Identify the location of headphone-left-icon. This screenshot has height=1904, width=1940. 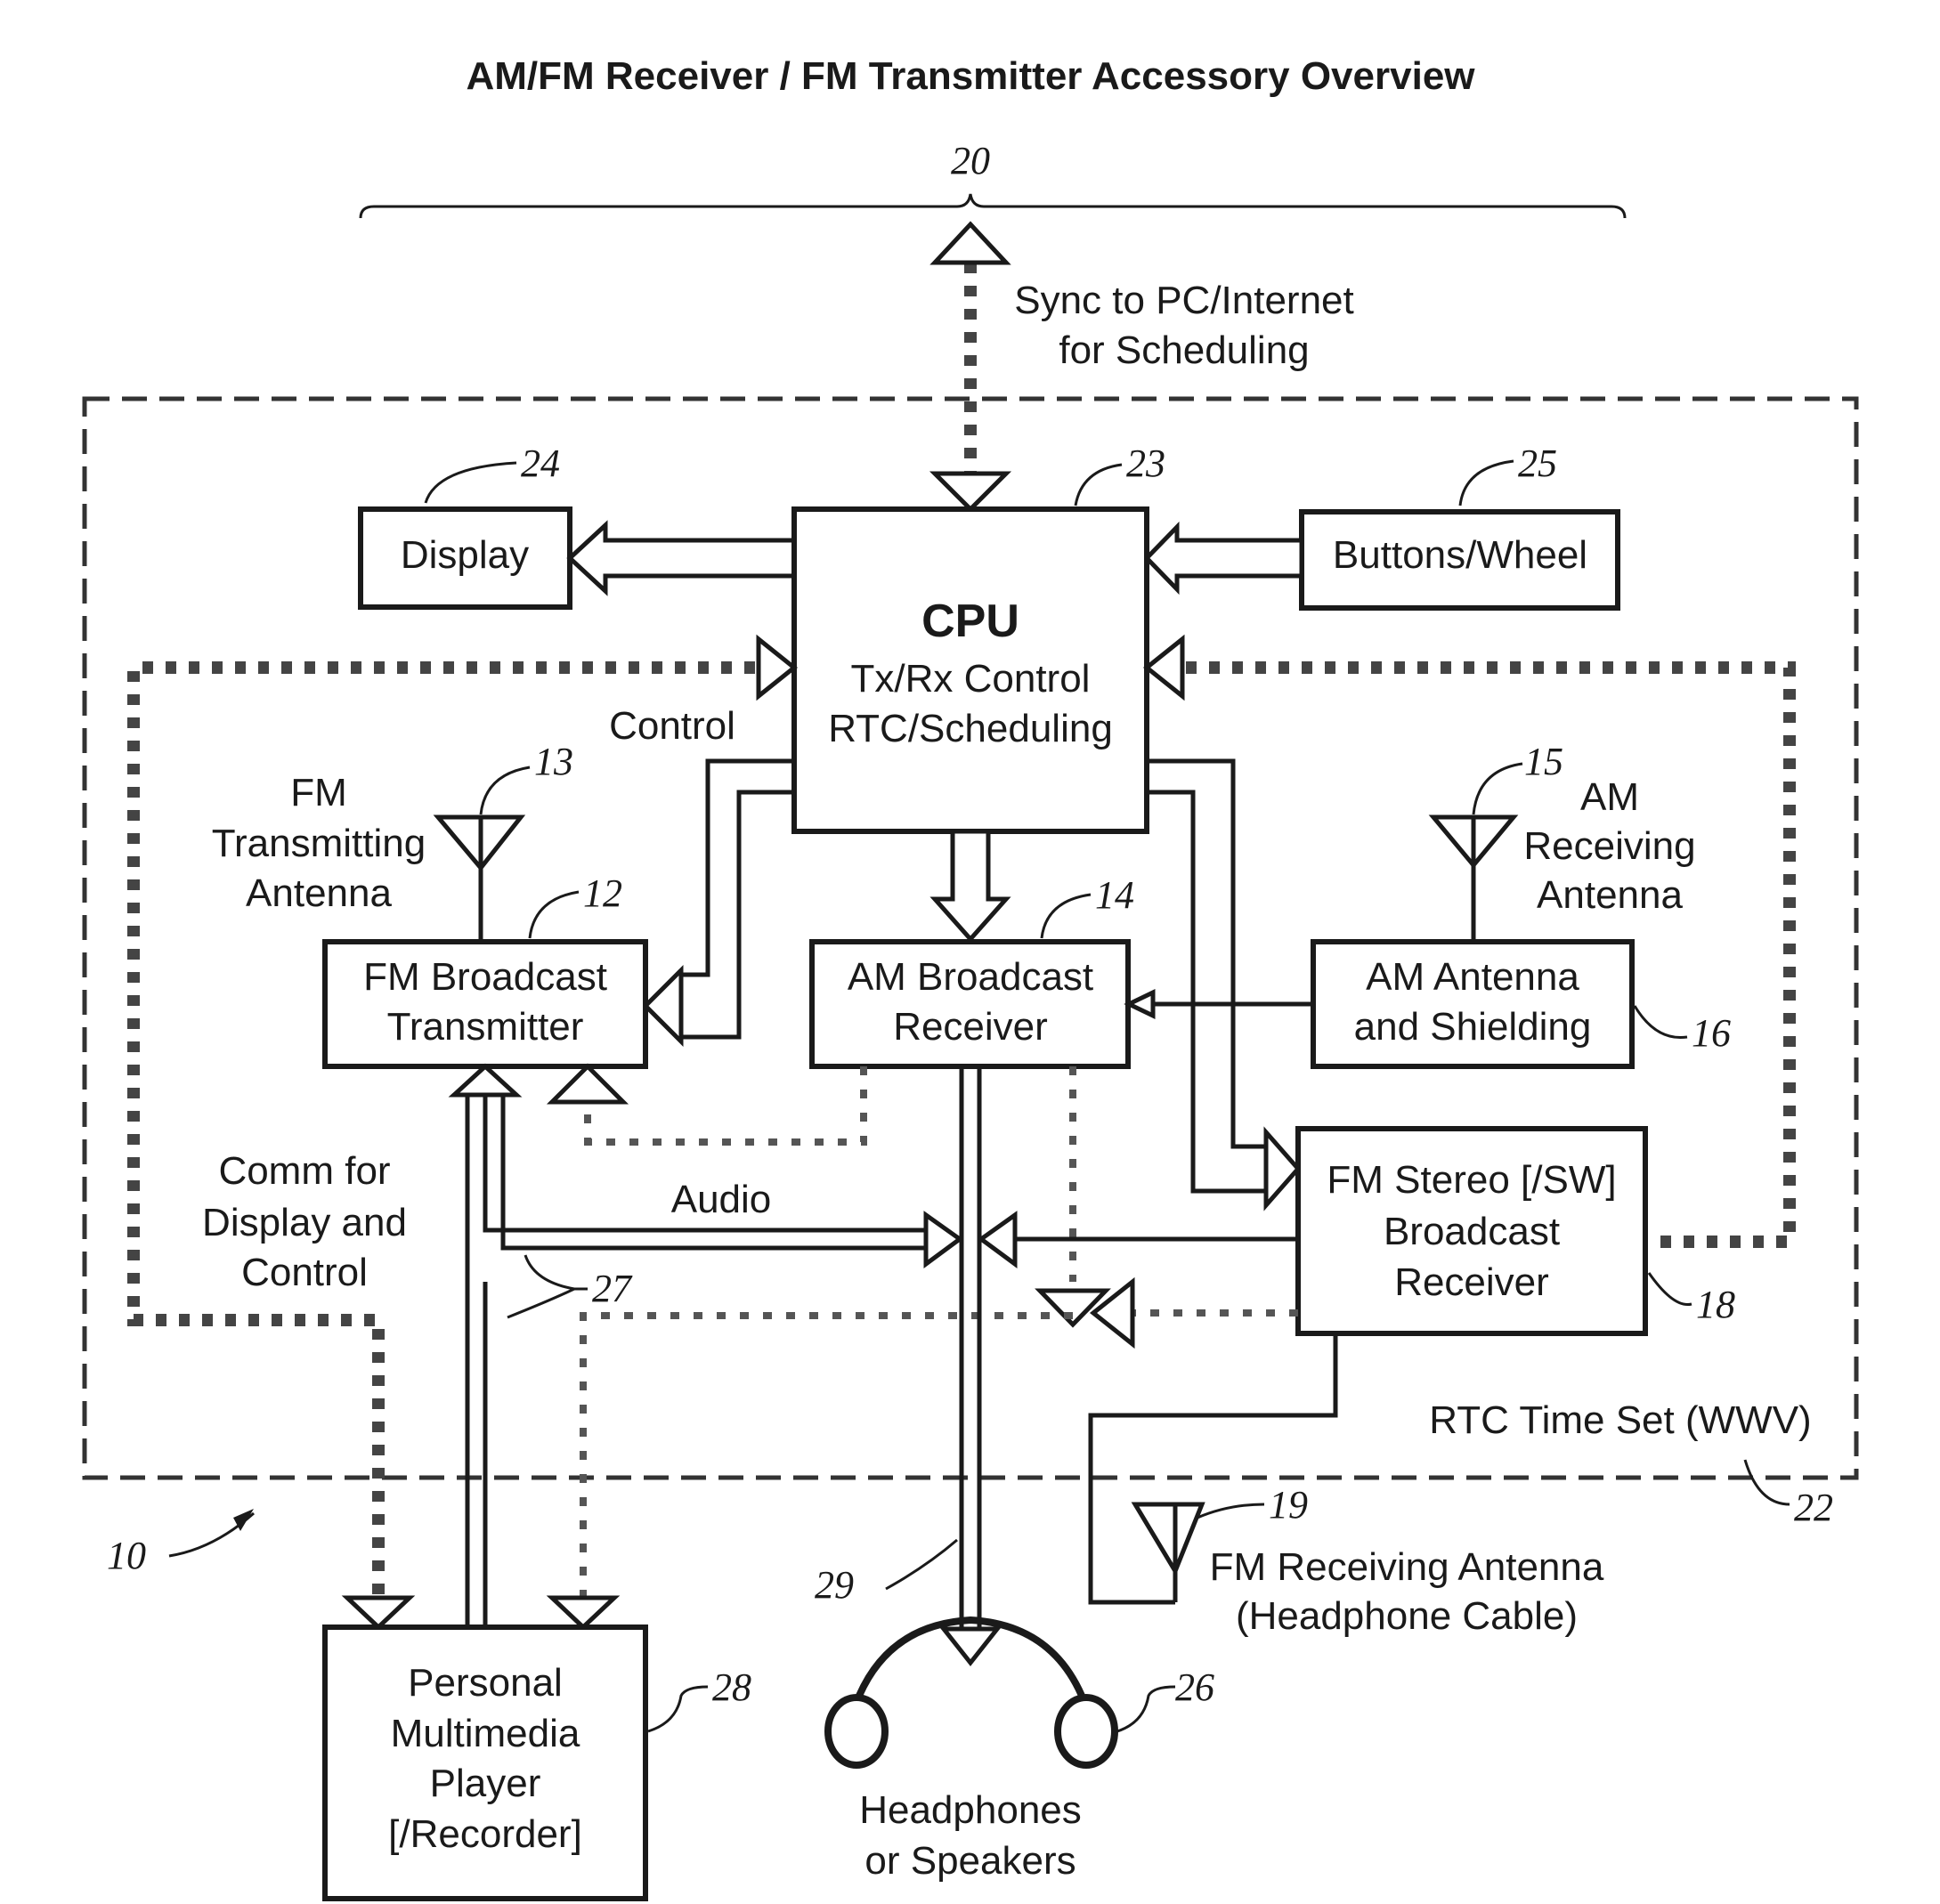
(856, 1732).